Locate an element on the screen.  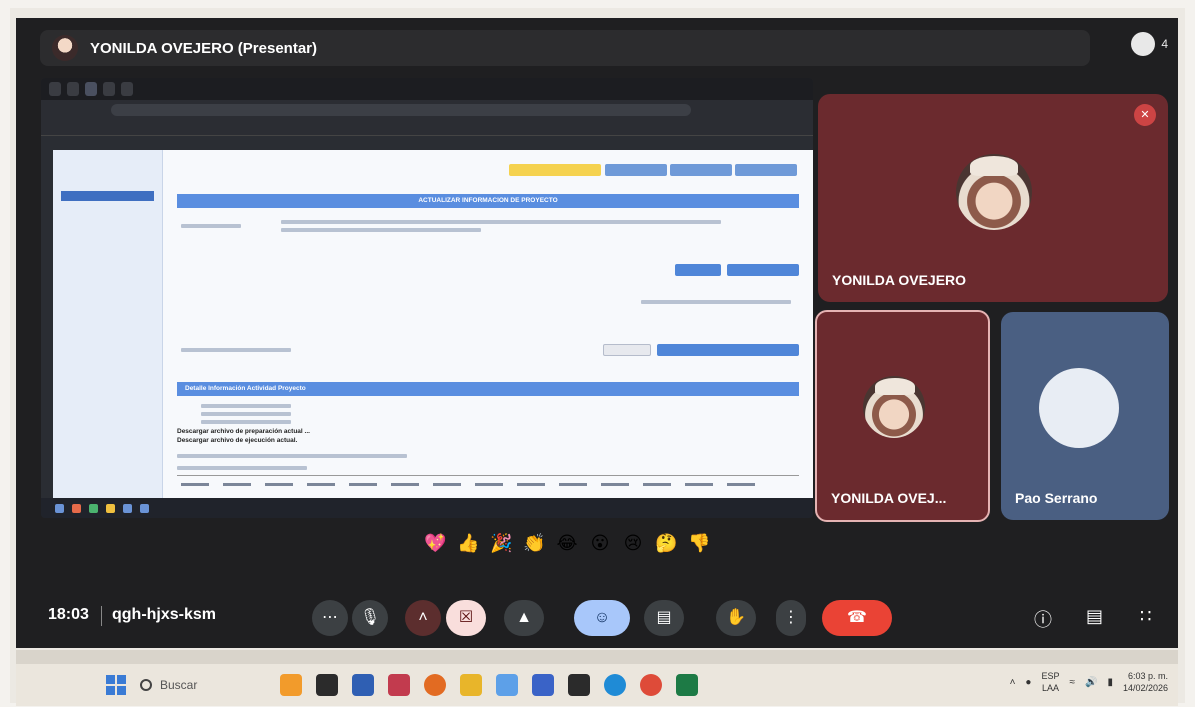
reaction-surprised: 😮 is located at coordinates (600, 543).